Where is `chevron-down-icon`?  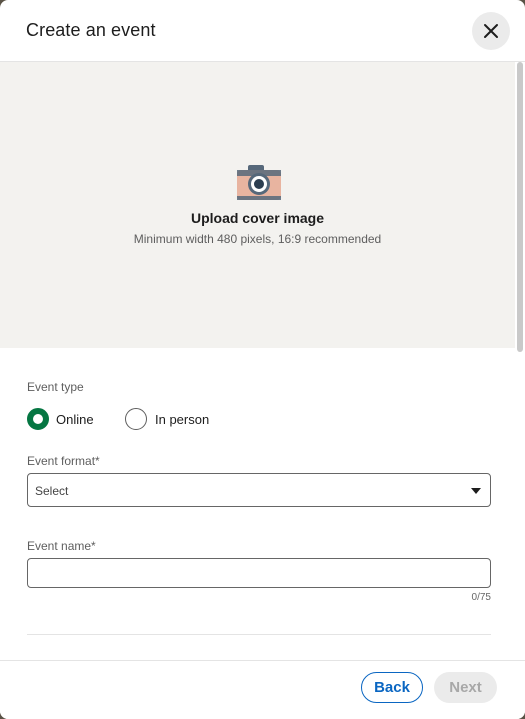
chevron-down-icon is located at coordinates (476, 491).